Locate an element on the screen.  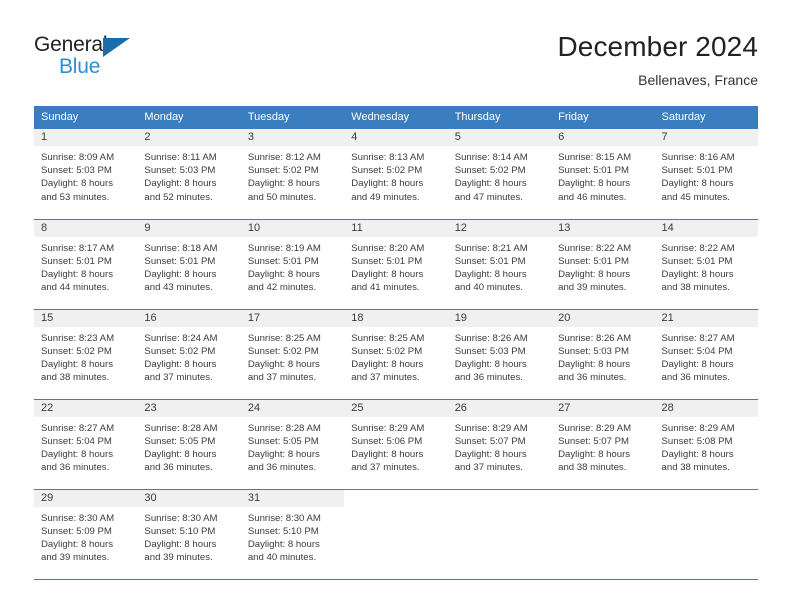
day-cell-empty is located at coordinates (706, 534).